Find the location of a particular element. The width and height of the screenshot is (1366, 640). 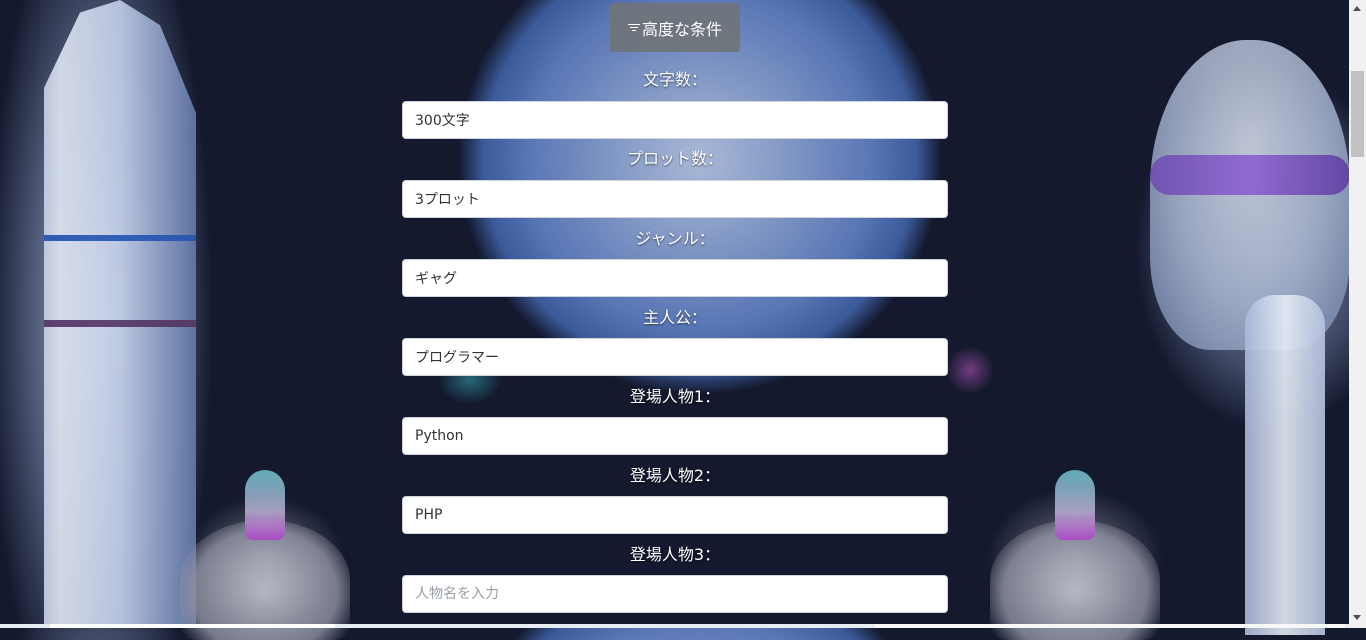

char-count-input is located at coordinates (675, 120).